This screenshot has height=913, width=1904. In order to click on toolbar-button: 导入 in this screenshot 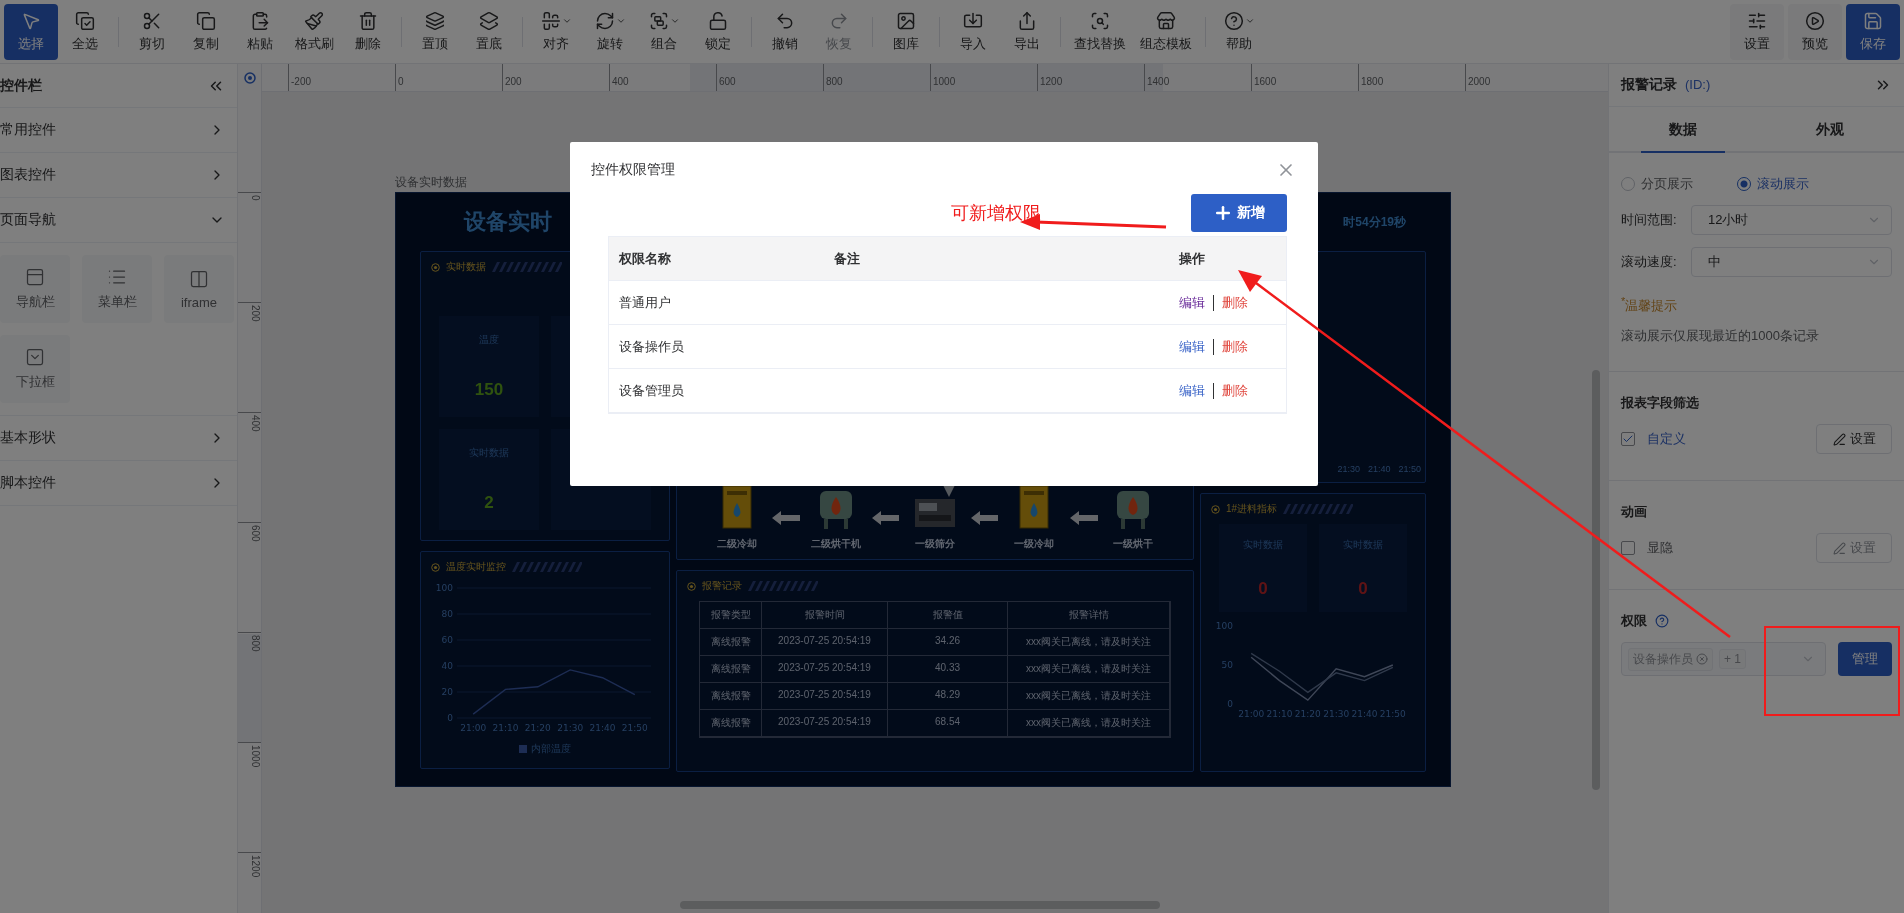, I will do `click(973, 31)`.